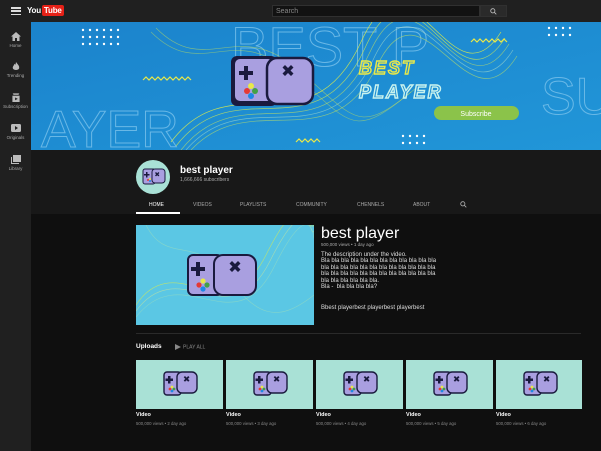 The height and width of the screenshot is (451, 601). What do you see at coordinates (15, 45) in the screenshot?
I see `sidebar-item-label: Home` at bounding box center [15, 45].